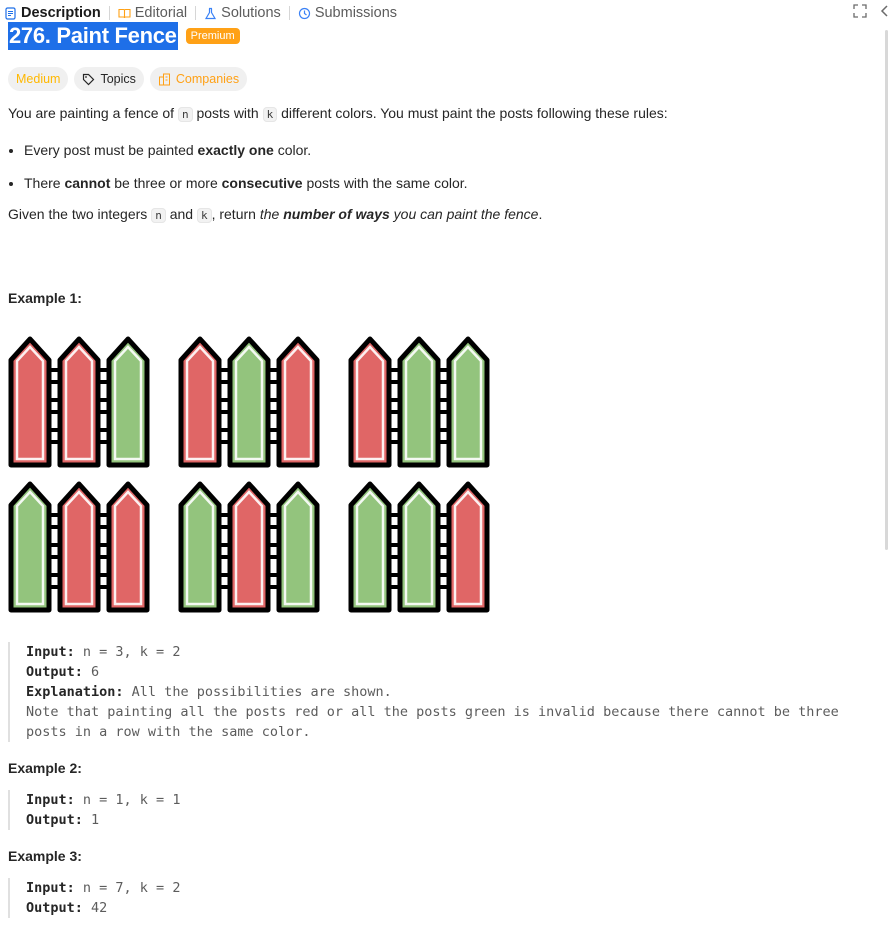  I want to click on history-icon, so click(304, 13).